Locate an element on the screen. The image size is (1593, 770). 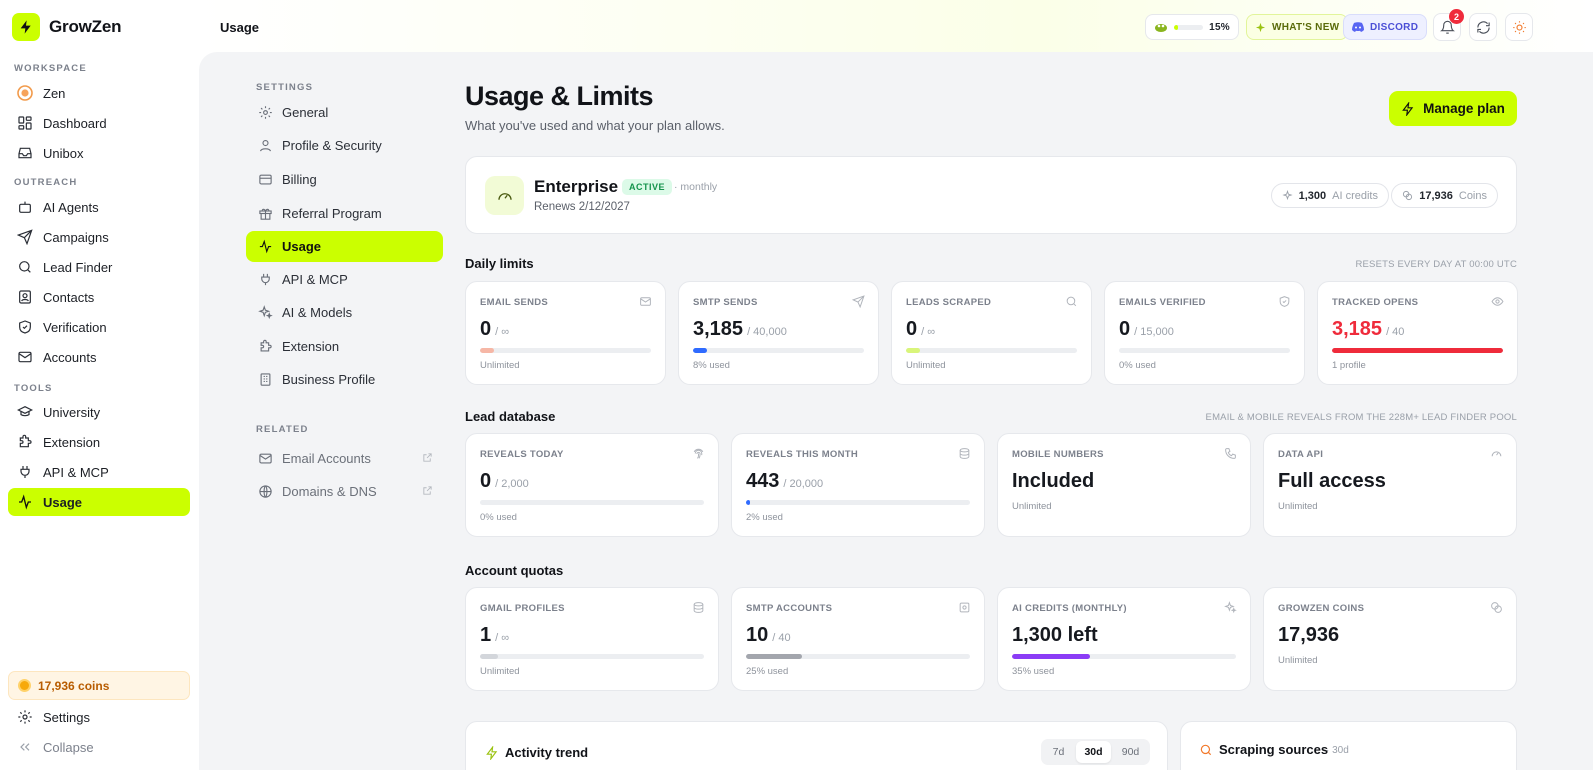
range-30d: 30d is located at coordinates (1093, 752).